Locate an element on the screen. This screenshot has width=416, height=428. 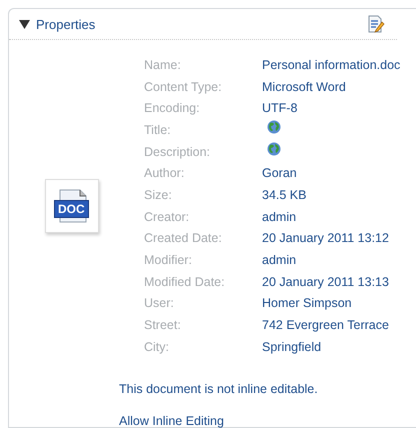
property-value: 20 January 2011 13:13 is located at coordinates (326, 281).